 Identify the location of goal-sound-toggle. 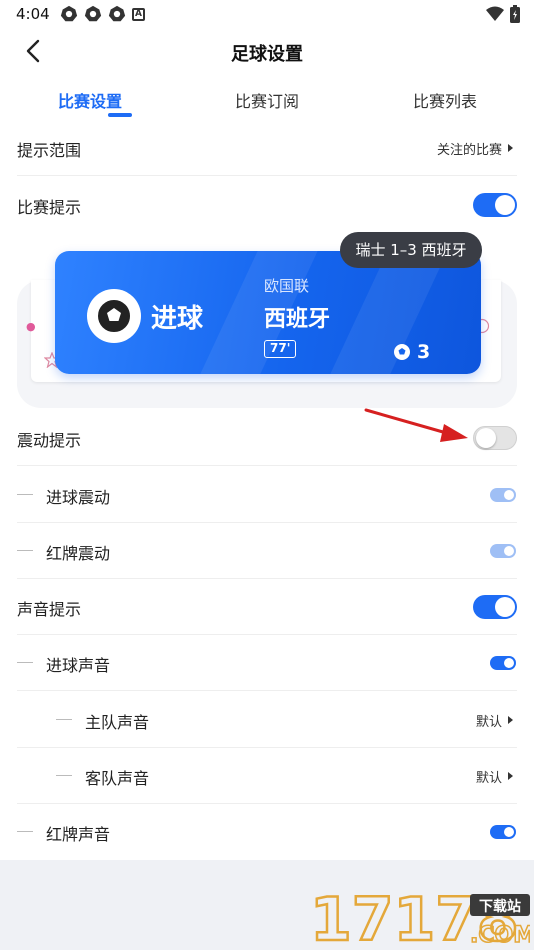
(503, 663).